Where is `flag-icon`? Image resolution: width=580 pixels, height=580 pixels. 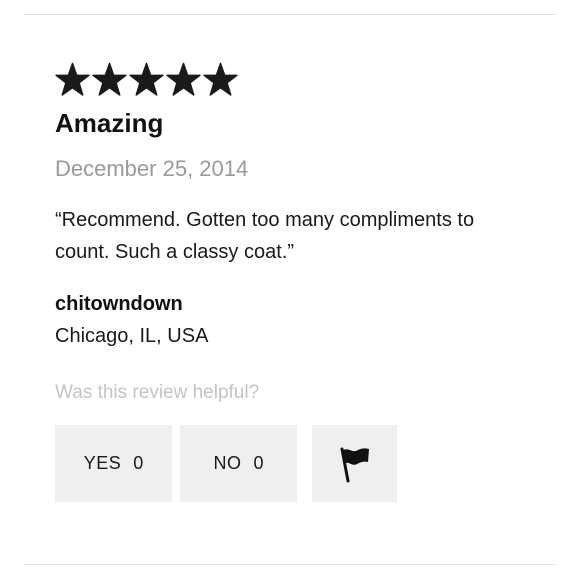
flag-icon is located at coordinates (355, 464).